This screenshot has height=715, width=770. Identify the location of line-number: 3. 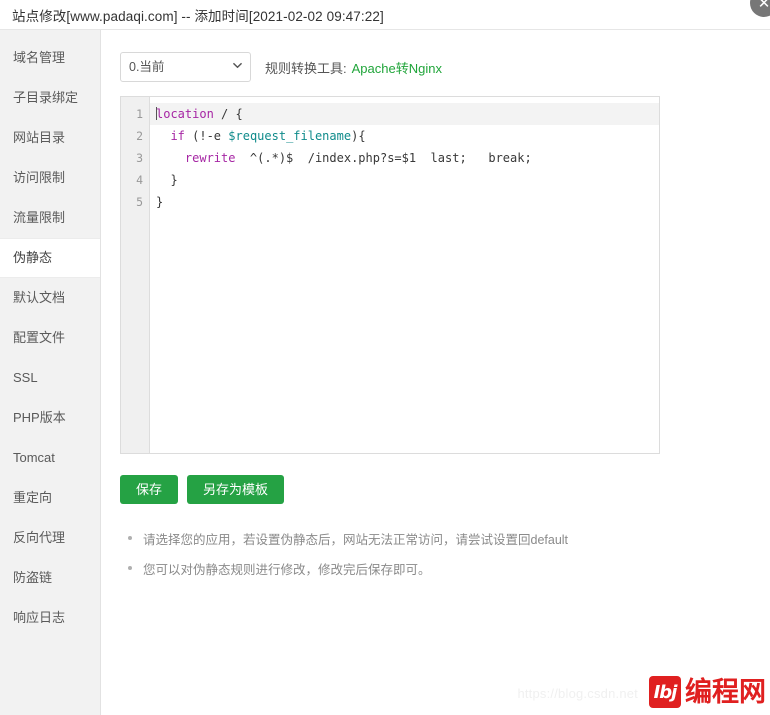
(139, 158).